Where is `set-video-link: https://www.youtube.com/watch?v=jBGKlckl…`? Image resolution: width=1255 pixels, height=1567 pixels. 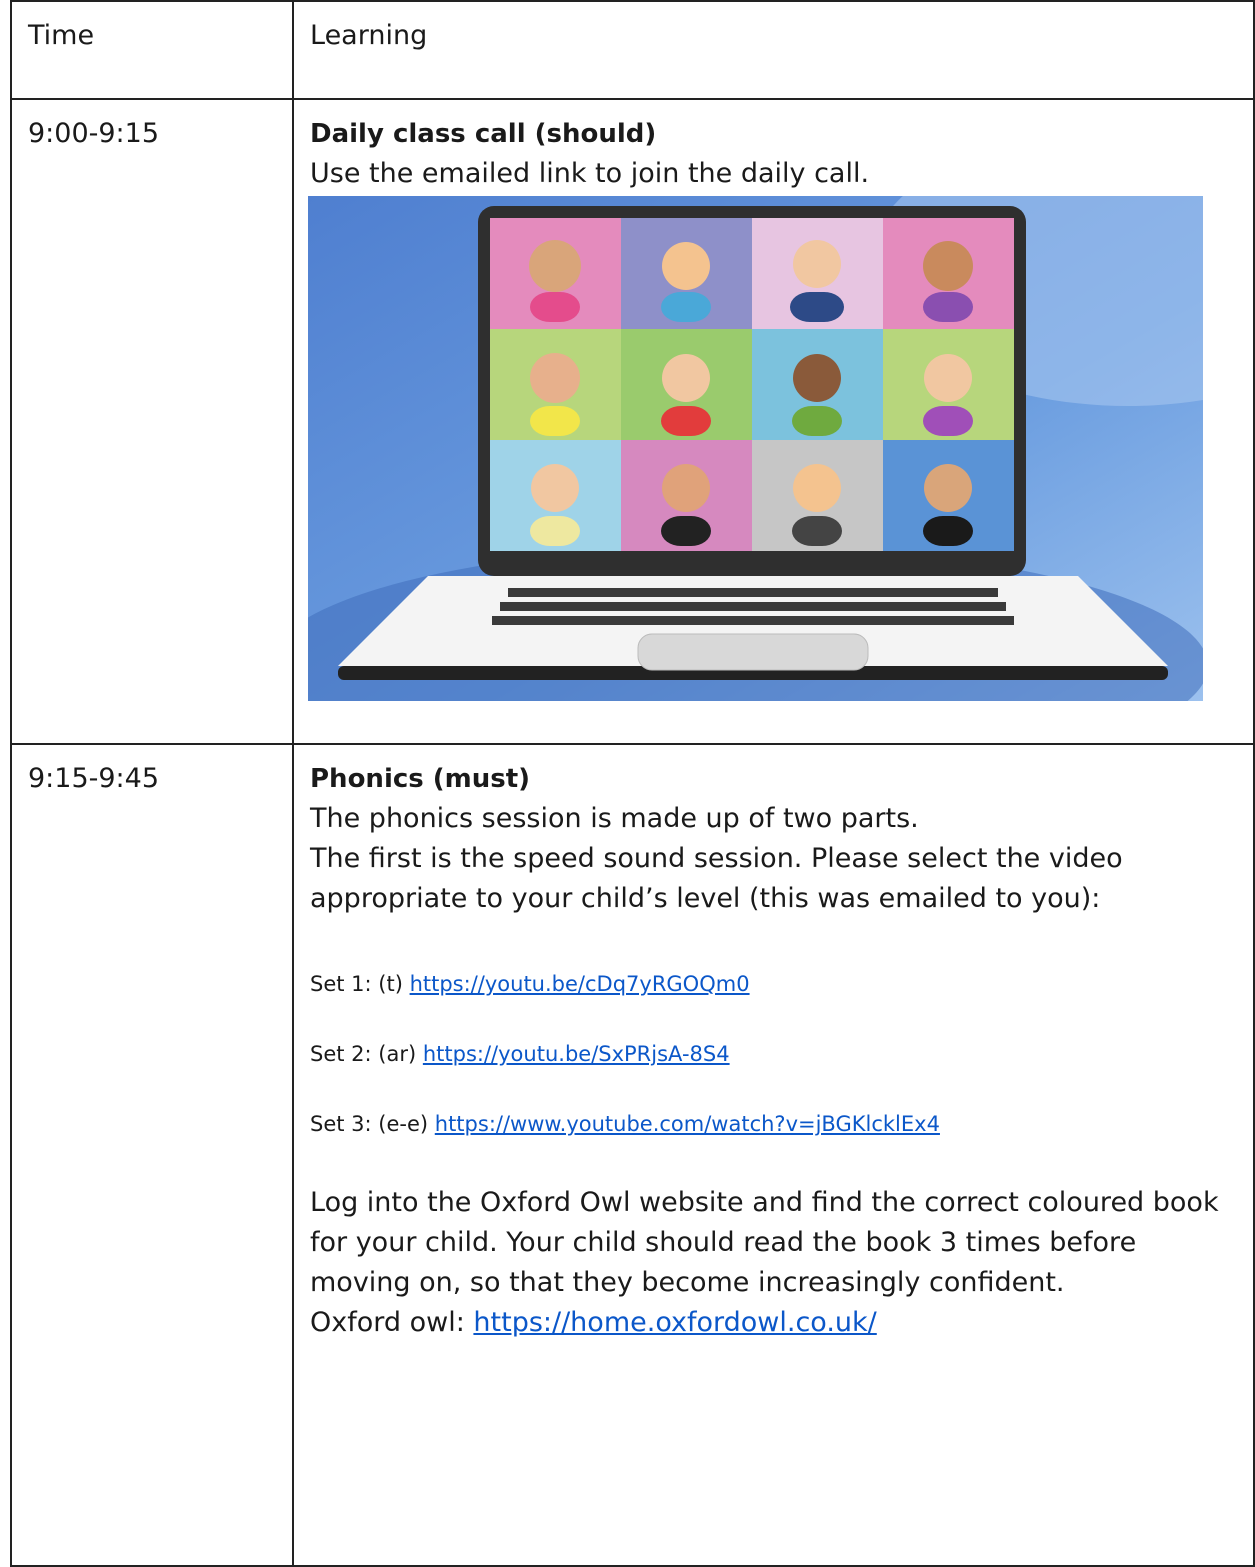 set-video-link: https://www.youtube.com/watch?v=jBGKlckl… is located at coordinates (687, 1124).